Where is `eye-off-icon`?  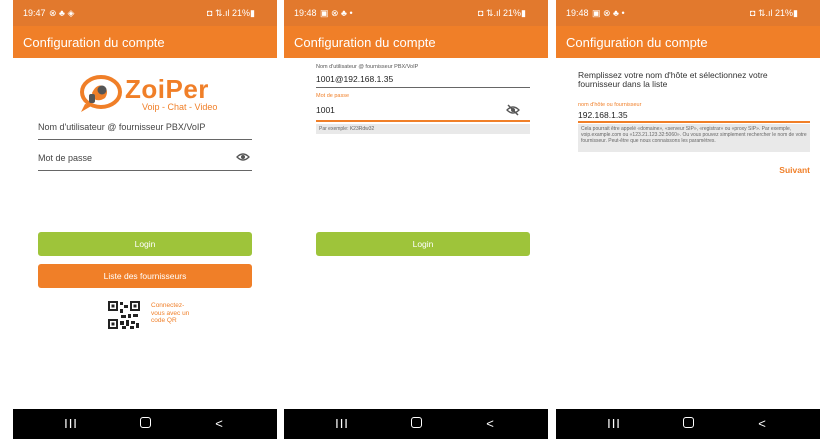 eye-off-icon is located at coordinates (513, 110).